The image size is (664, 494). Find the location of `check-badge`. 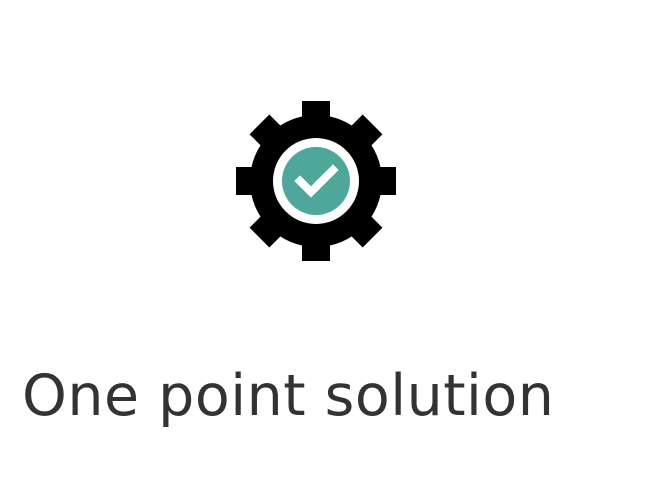

check-badge is located at coordinates (316, 181).